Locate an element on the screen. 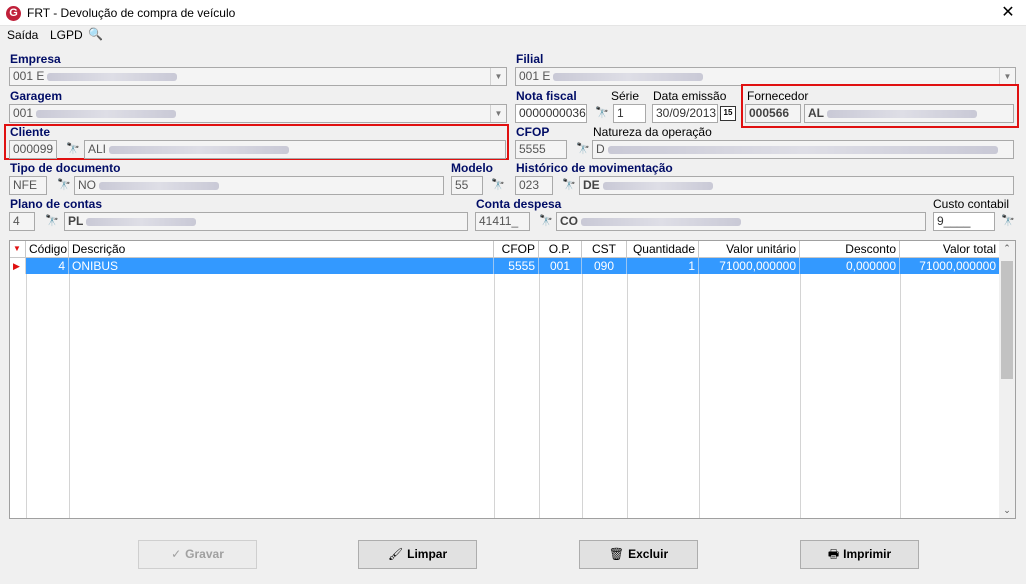  natureza-input: D is located at coordinates (803, 149).